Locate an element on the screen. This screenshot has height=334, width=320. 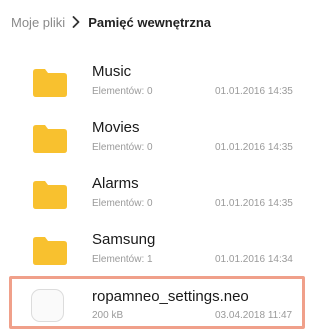
item-name: ropamneo_settings.neo is located at coordinates (170, 296).